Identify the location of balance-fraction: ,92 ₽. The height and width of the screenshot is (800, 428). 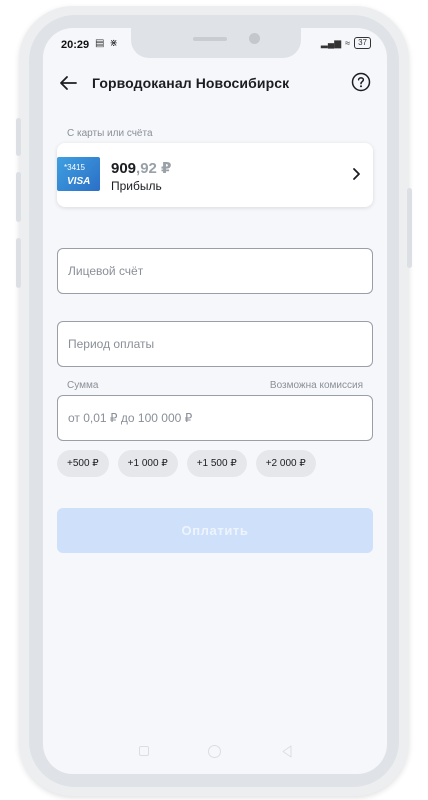
(154, 168).